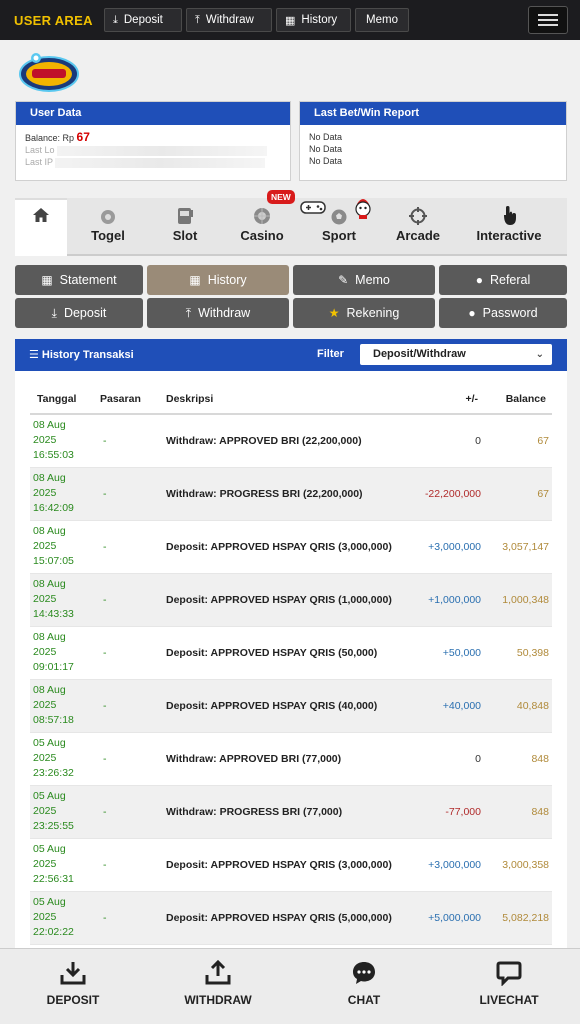 This screenshot has height=1024, width=580. I want to click on top-deposit-button: ⤓ Deposit, so click(143, 20).